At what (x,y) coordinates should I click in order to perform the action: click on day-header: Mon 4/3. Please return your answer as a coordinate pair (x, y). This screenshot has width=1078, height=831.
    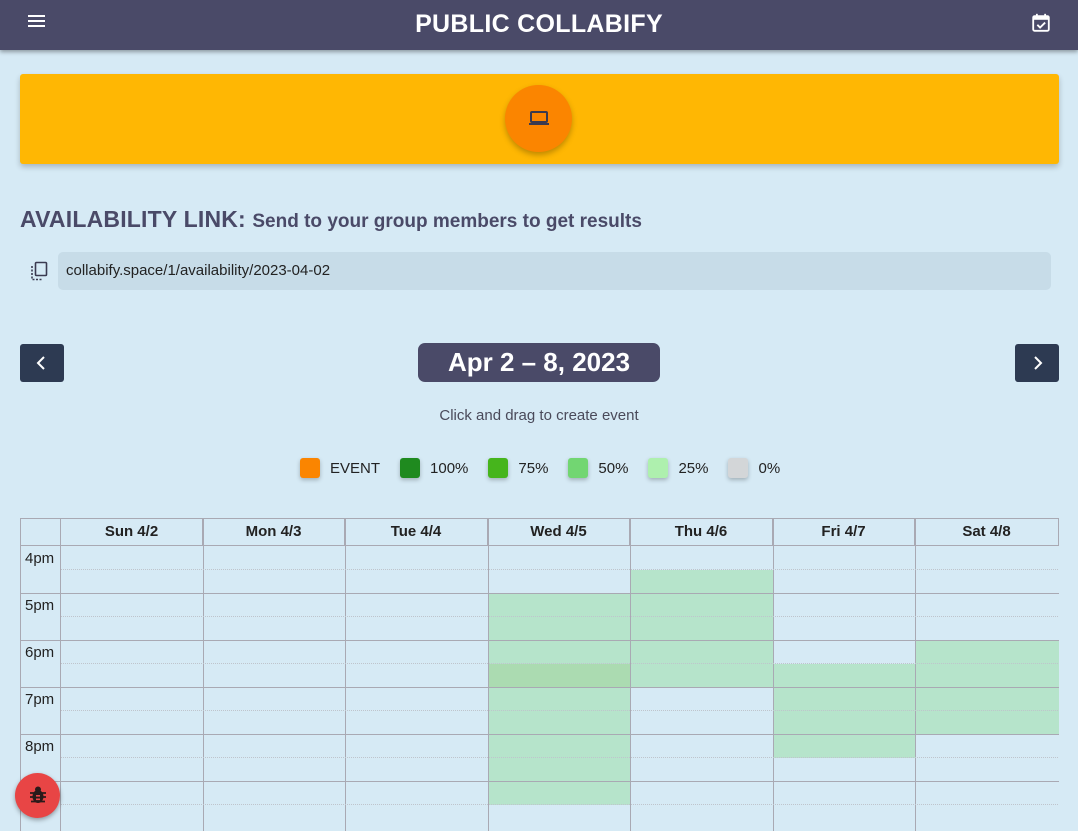
    Looking at the image, I should click on (274, 532).